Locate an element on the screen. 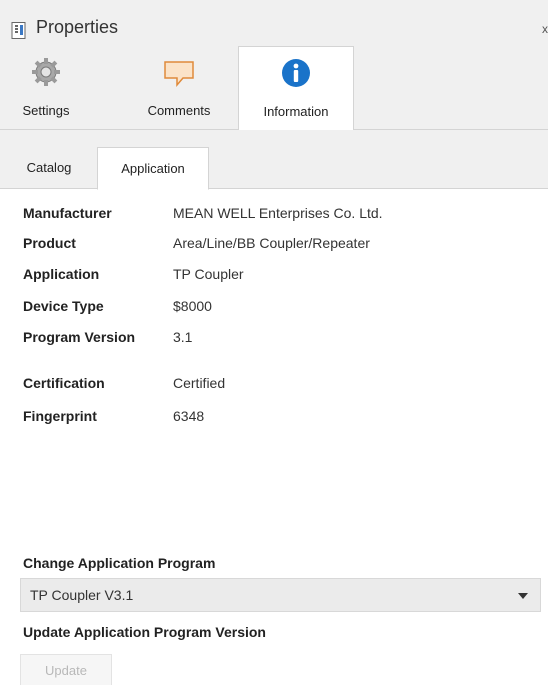 Image resolution: width=548 pixels, height=685 pixels. info-icon is located at coordinates (296, 73).